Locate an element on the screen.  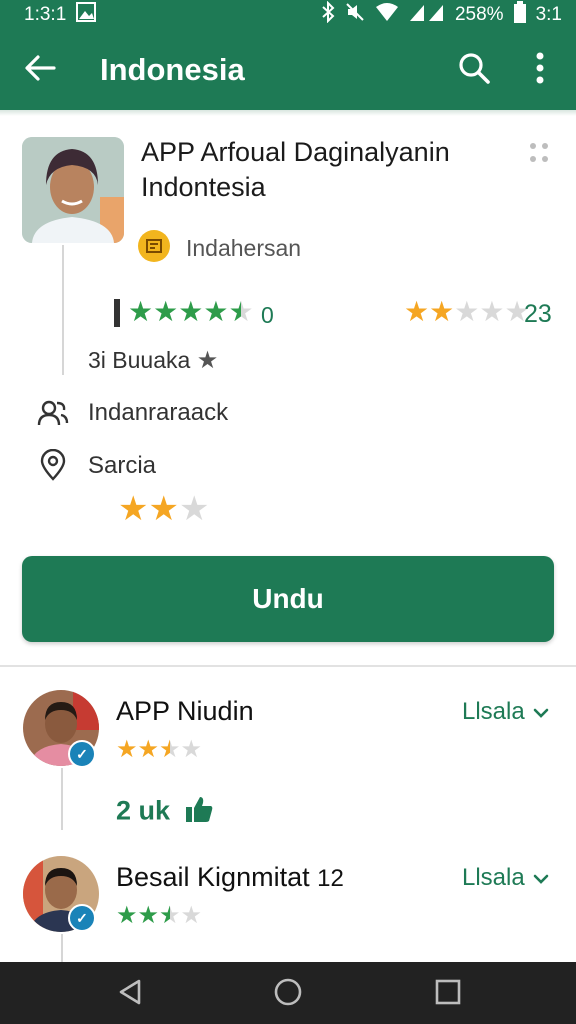
install-button: Undu is located at coordinates (288, 599).